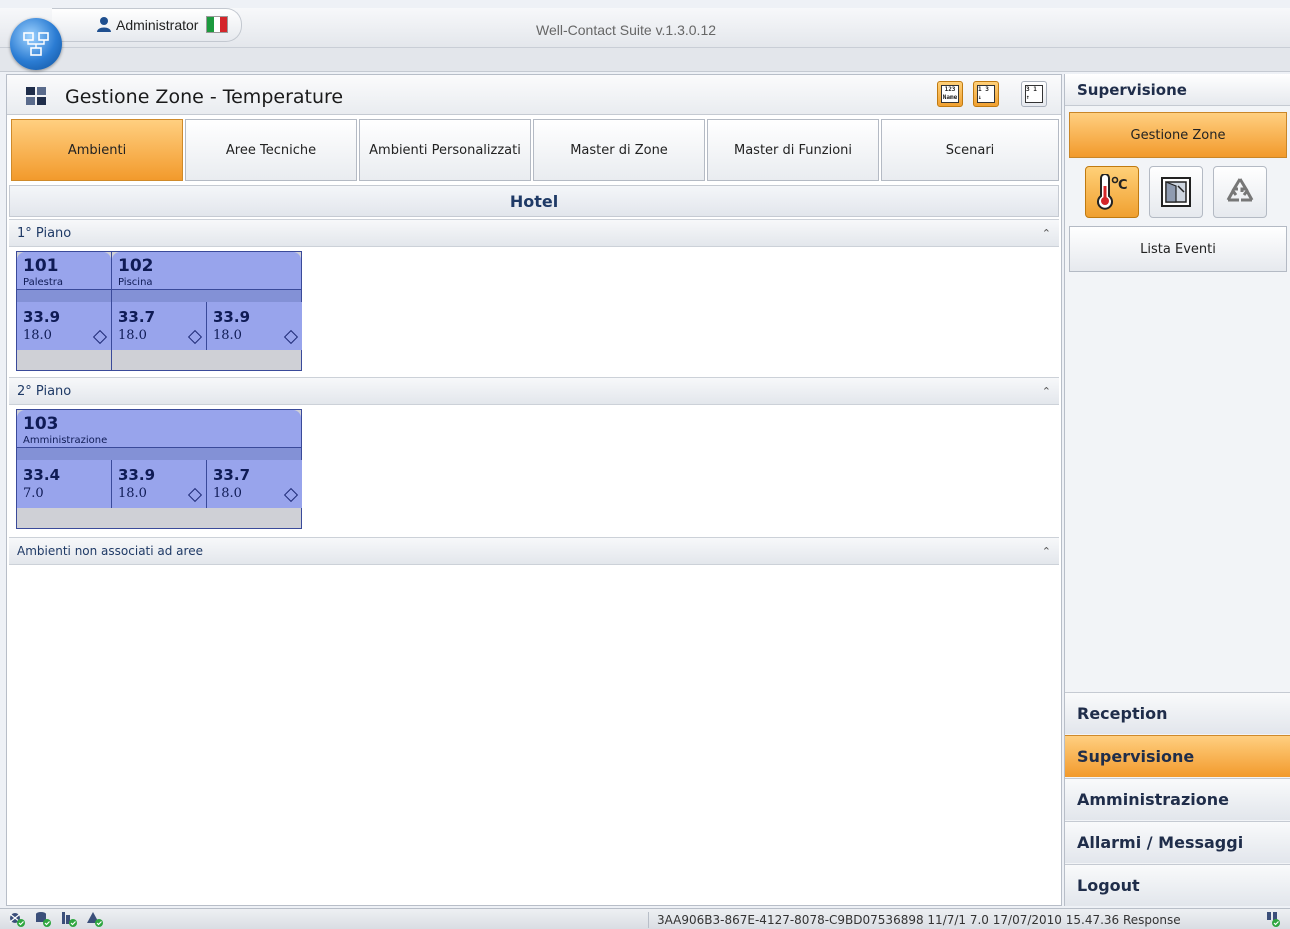  Describe the element at coordinates (1136, 756) in the screenshot. I see `nav-label: Supervisione` at that location.